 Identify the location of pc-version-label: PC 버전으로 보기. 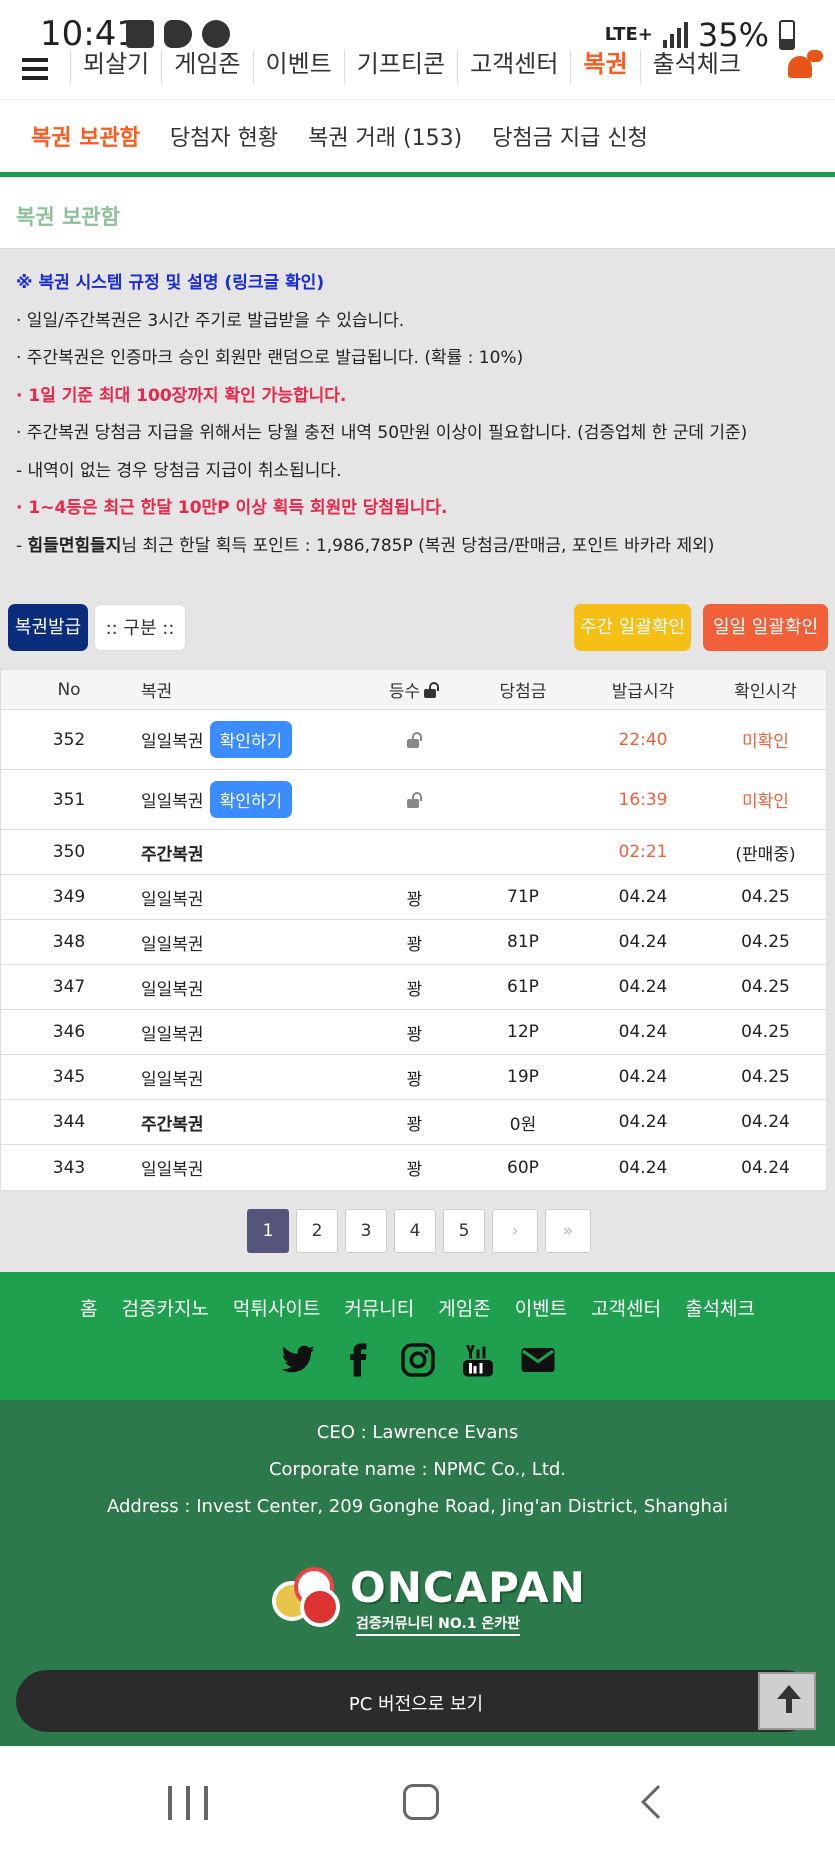
(416, 1703).